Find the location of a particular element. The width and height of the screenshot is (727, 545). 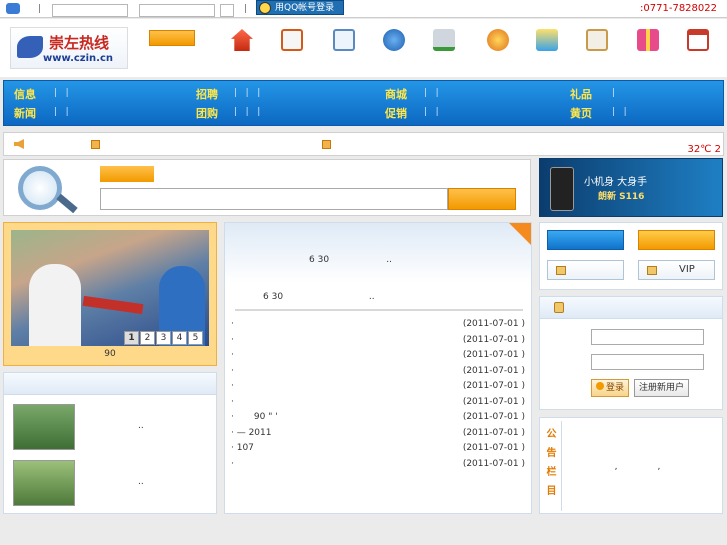

login-button: 登录 is located at coordinates (610, 388).